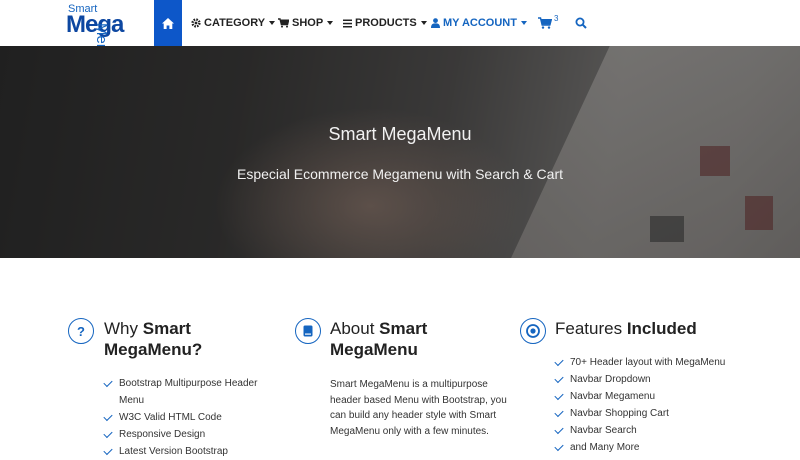 This screenshot has height=460, width=800. I want to click on nav-category: CATEGORY, so click(233, 23).